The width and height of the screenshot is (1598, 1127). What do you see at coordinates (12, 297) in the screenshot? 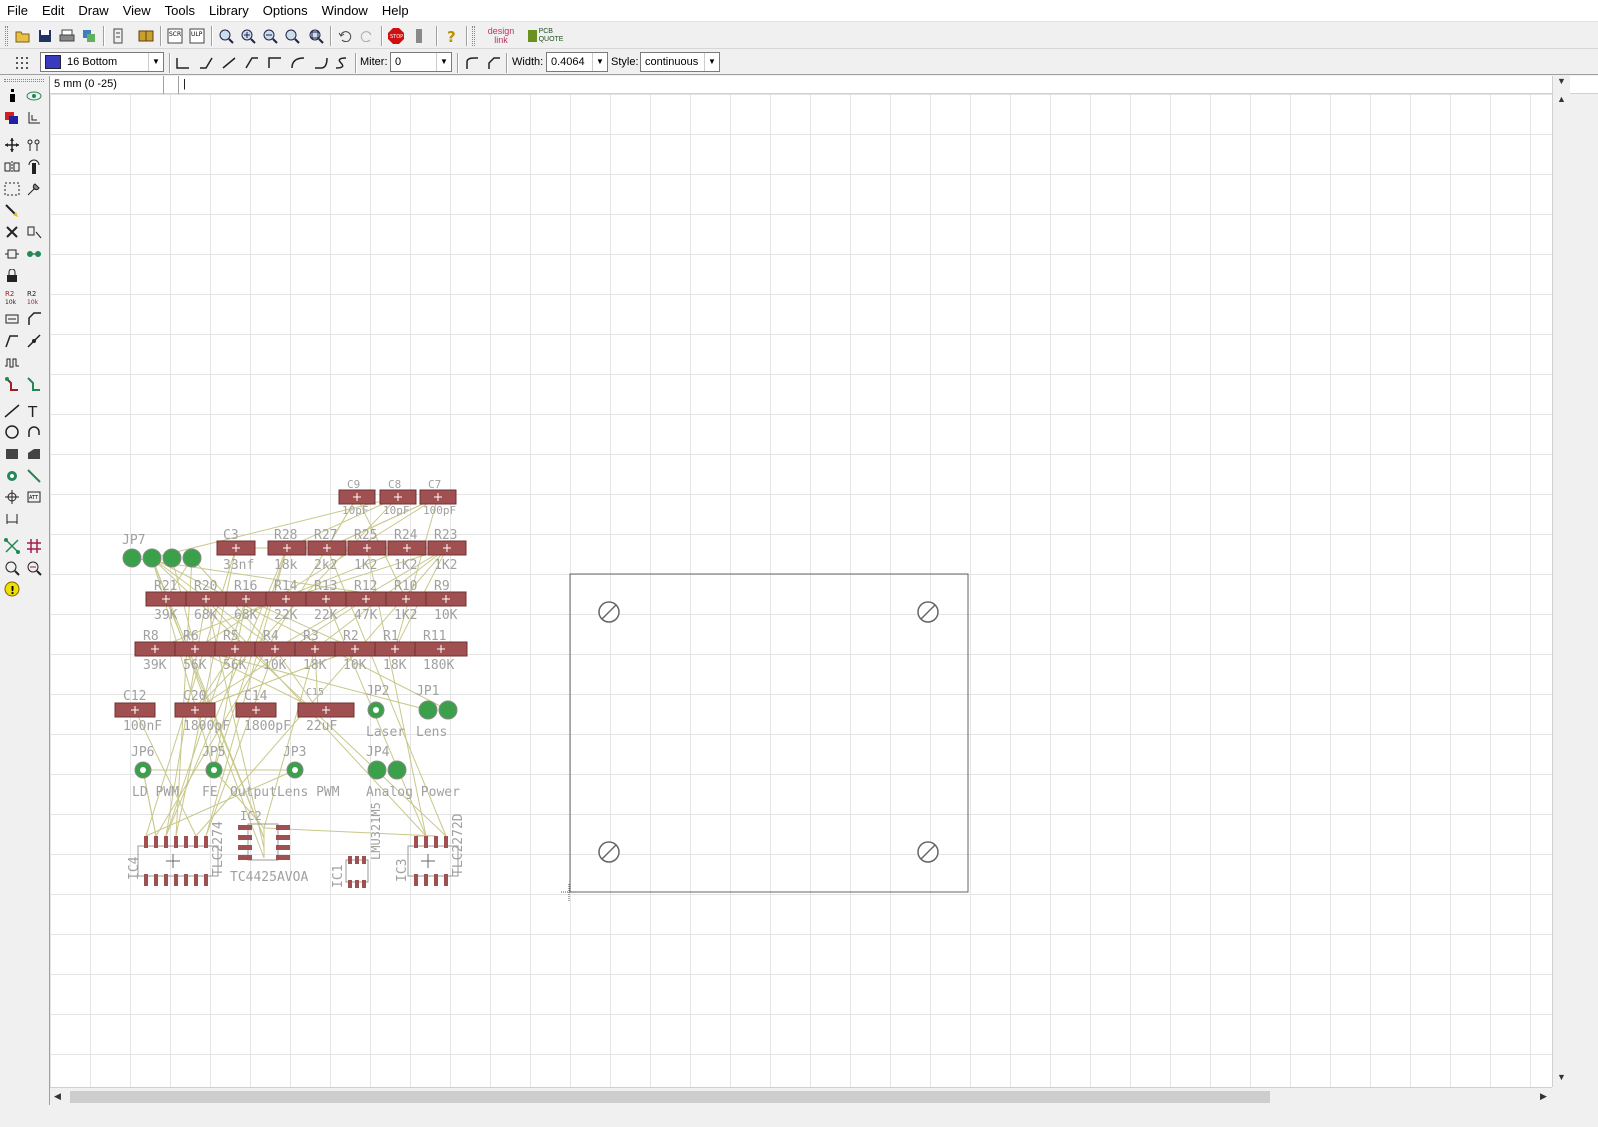
I see `name-icon: R2 10k` at bounding box center [12, 297].